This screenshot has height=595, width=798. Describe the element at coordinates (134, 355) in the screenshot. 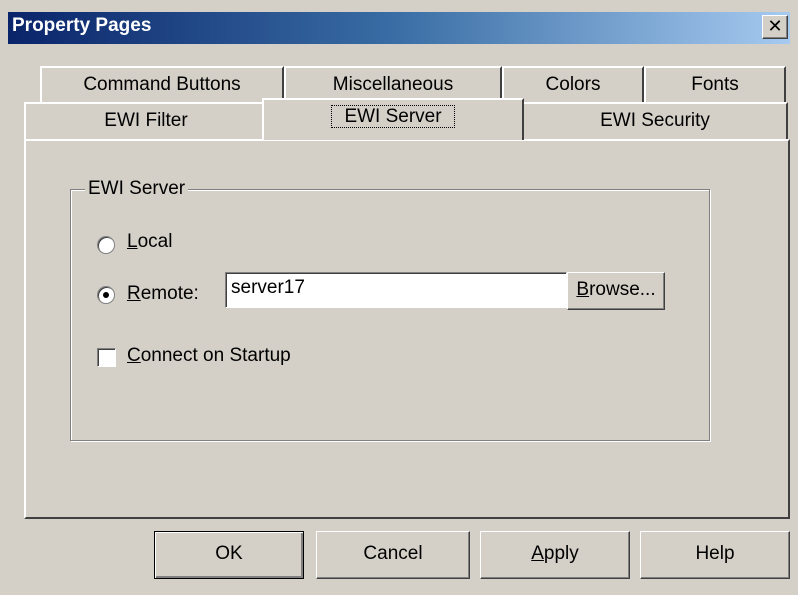

I see `mnemonic: C` at that location.